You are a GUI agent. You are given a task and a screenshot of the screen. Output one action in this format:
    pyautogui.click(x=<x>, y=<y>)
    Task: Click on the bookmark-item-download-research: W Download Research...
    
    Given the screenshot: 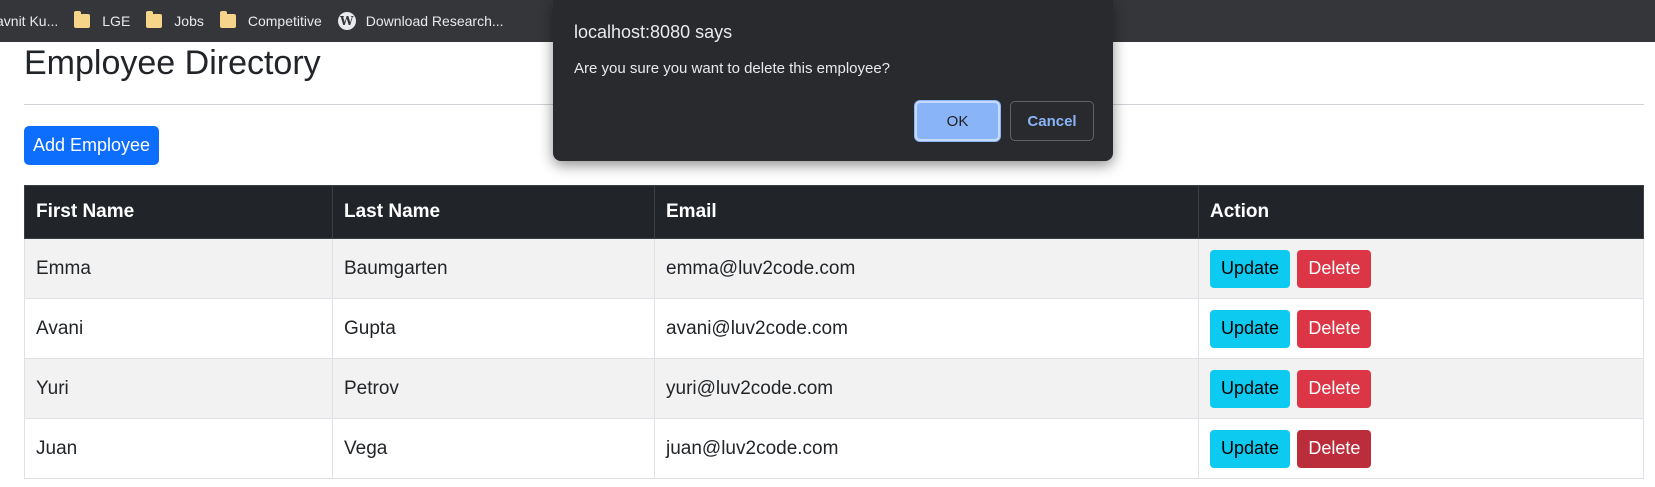 What is the action you would take?
    pyautogui.click(x=423, y=21)
    